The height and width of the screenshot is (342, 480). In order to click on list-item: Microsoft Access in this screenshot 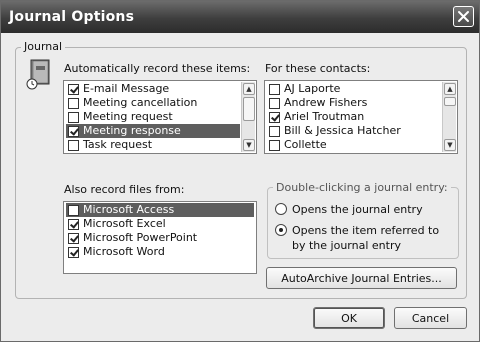, I will do `click(160, 210)`.